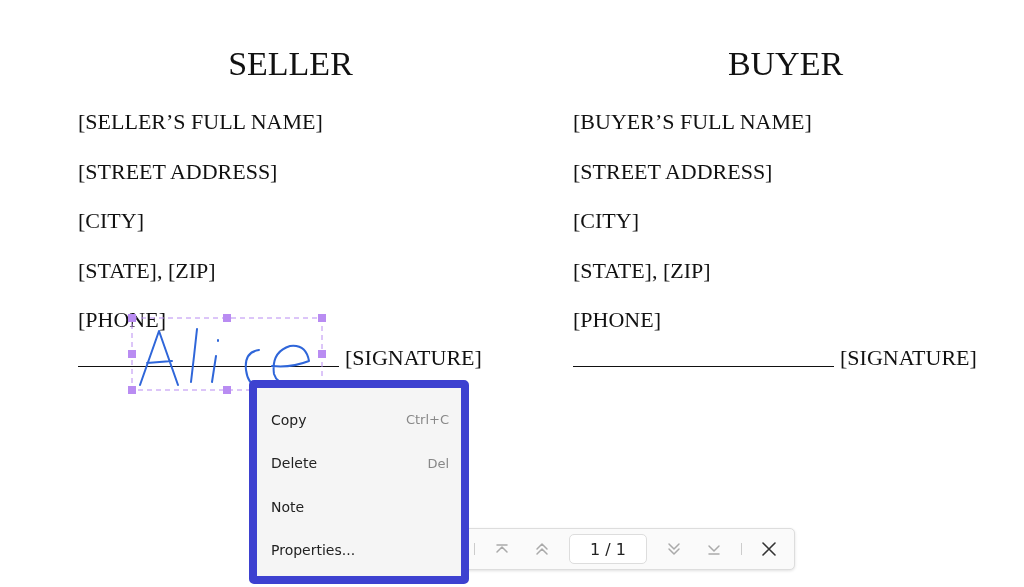  I want to click on shortcut-label: Ctrl+C, so click(427, 420).